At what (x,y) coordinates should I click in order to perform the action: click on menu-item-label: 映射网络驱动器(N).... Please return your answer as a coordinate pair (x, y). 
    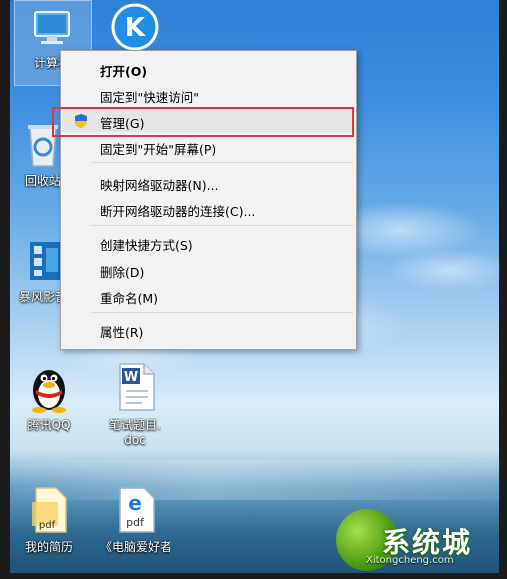
    Looking at the image, I should click on (159, 185).